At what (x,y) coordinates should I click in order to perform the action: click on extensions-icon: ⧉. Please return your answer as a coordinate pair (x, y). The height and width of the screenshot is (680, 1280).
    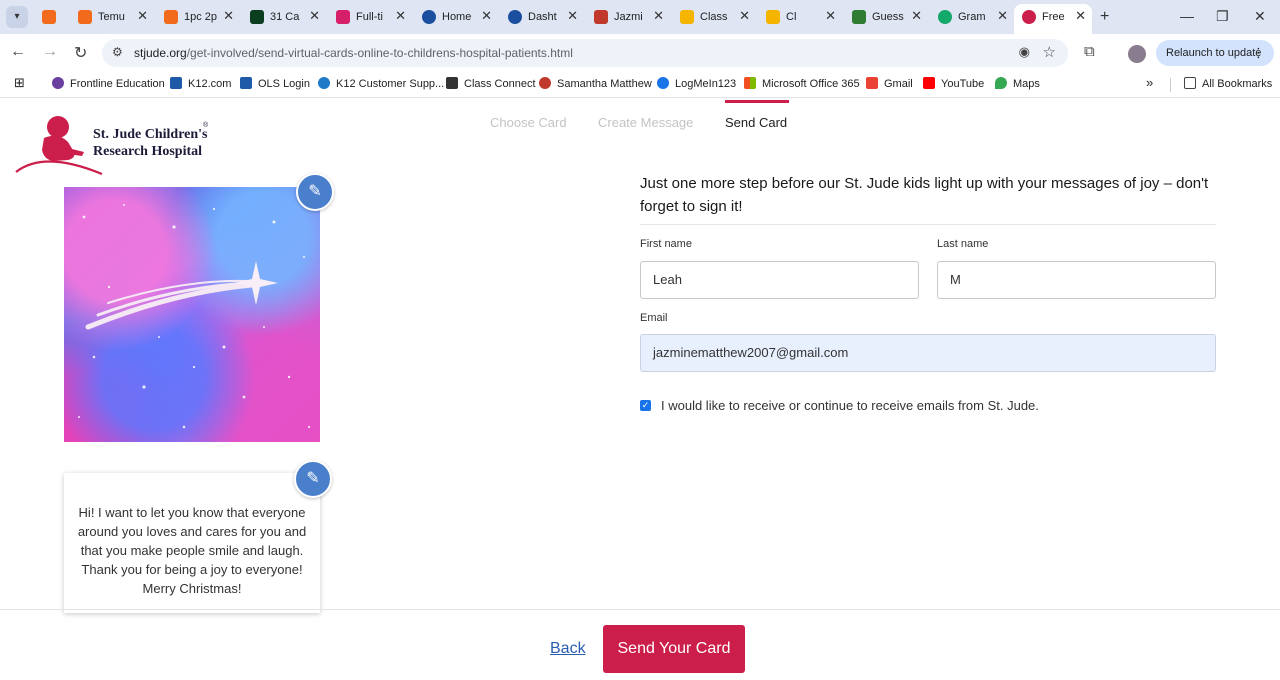
    Looking at the image, I should click on (1089, 51).